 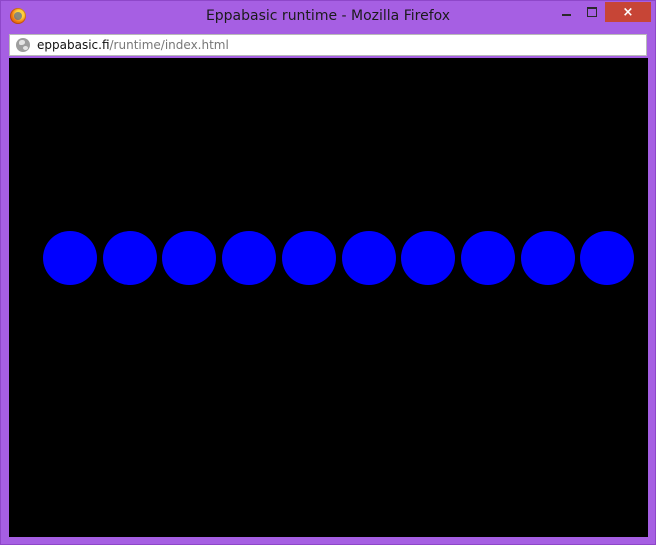 I want to click on address-bar: eppabasic.fi/runtime/index.html, so click(x=328, y=45).